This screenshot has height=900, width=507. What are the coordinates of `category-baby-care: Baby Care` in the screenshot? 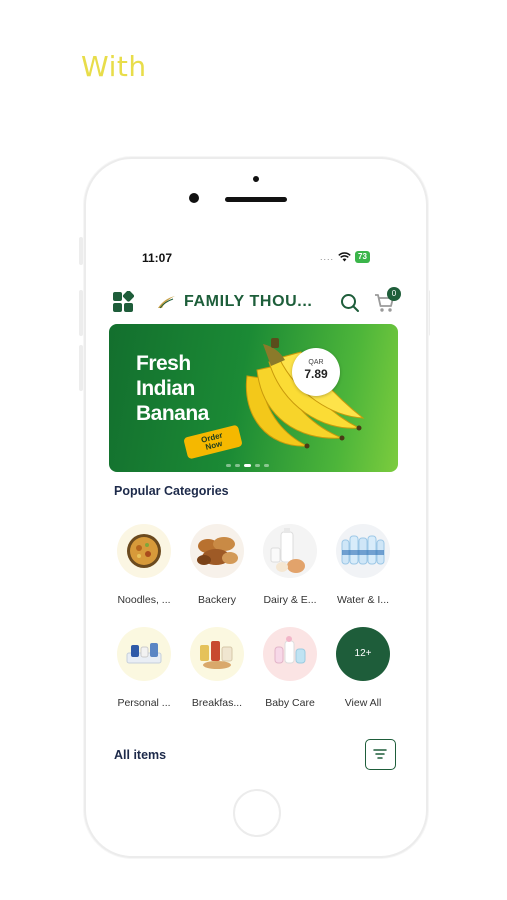 It's located at (290, 668).